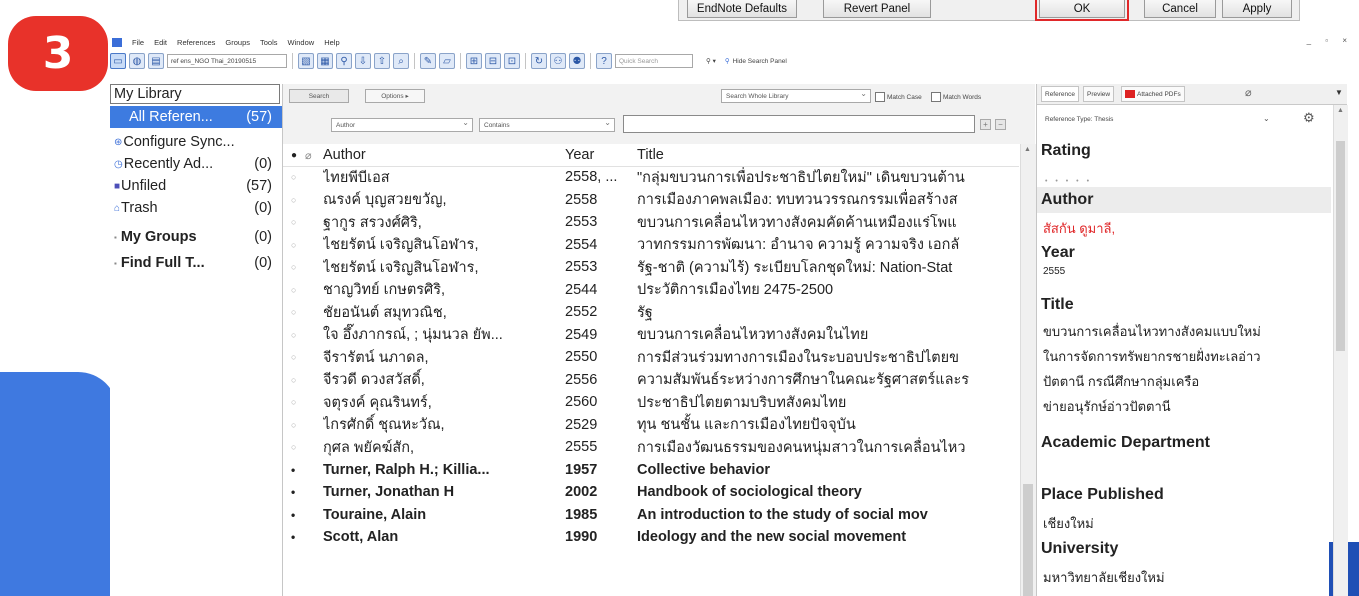 Image resolution: width=1359 pixels, height=596 pixels. What do you see at coordinates (1257, 9) in the screenshot?
I see `apply-button: Apply` at bounding box center [1257, 9].